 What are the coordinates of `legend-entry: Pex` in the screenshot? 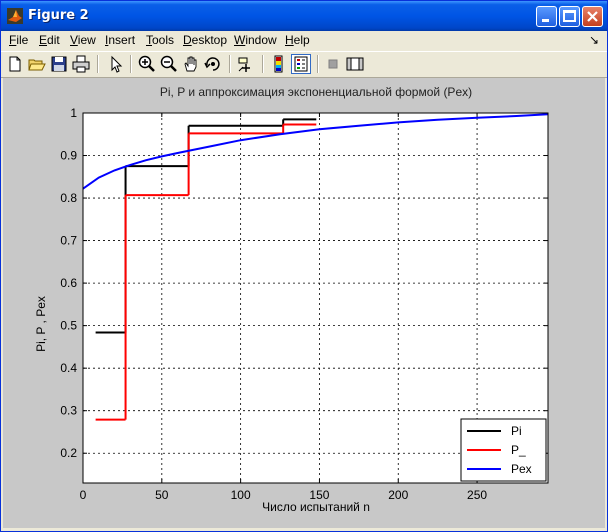 It's located at (521, 469).